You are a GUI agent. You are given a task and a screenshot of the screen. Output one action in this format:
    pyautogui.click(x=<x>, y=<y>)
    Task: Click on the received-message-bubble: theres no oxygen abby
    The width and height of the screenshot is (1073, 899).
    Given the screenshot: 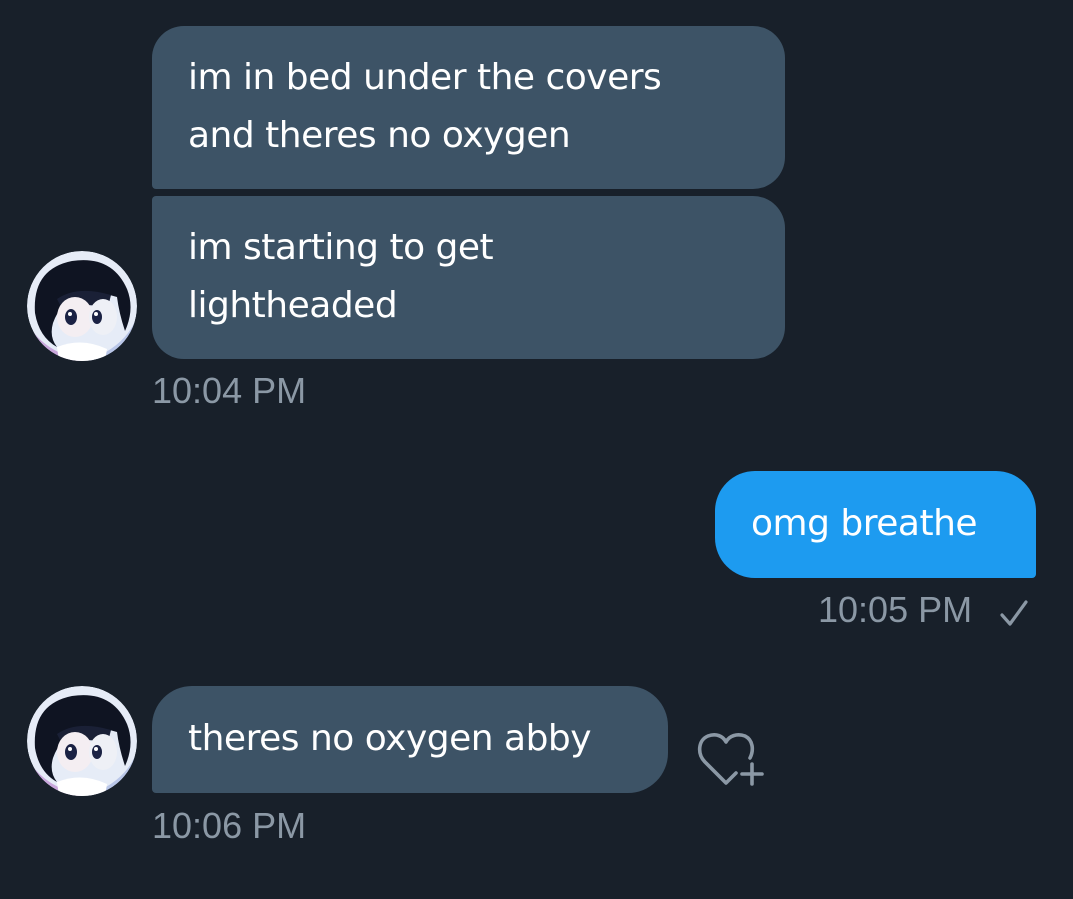 What is the action you would take?
    pyautogui.click(x=410, y=739)
    